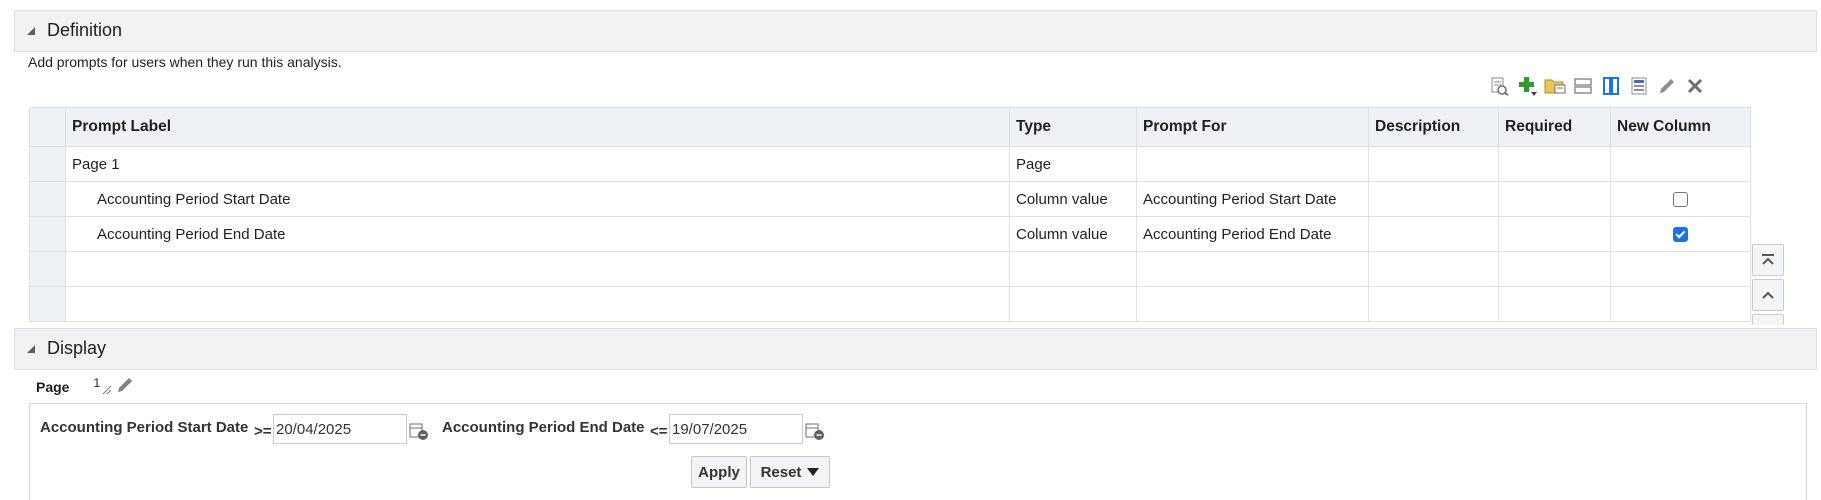  What do you see at coordinates (543, 427) in the screenshot?
I see `end-date-label: Accounting Period End Date` at bounding box center [543, 427].